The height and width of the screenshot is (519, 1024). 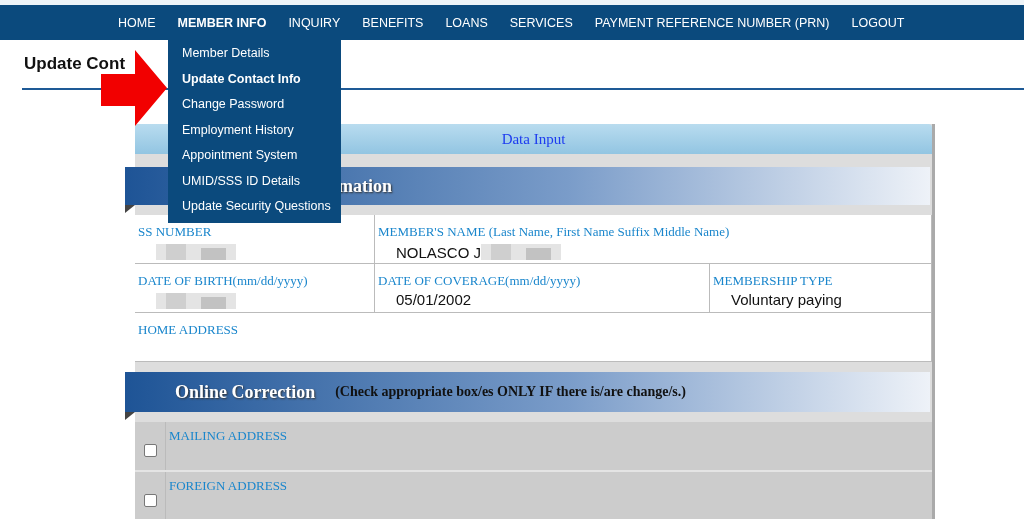 I want to click on field-label: DATE OF BIRTH(mm/dd/yyyy), so click(x=223, y=280).